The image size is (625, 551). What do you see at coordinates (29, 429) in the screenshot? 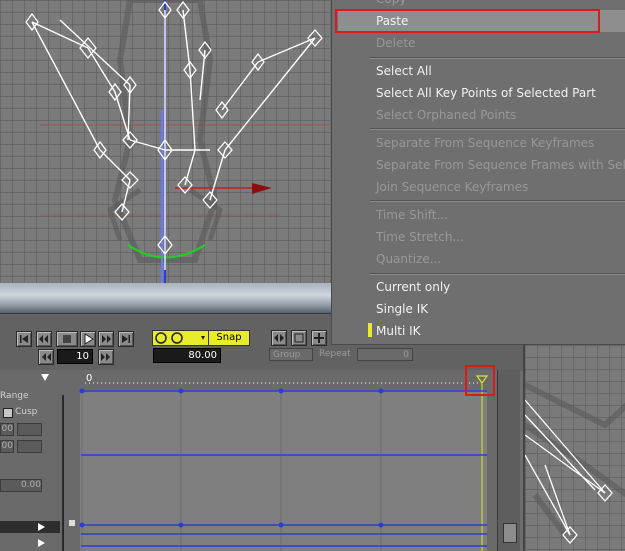
I see `value-field-a2` at bounding box center [29, 429].